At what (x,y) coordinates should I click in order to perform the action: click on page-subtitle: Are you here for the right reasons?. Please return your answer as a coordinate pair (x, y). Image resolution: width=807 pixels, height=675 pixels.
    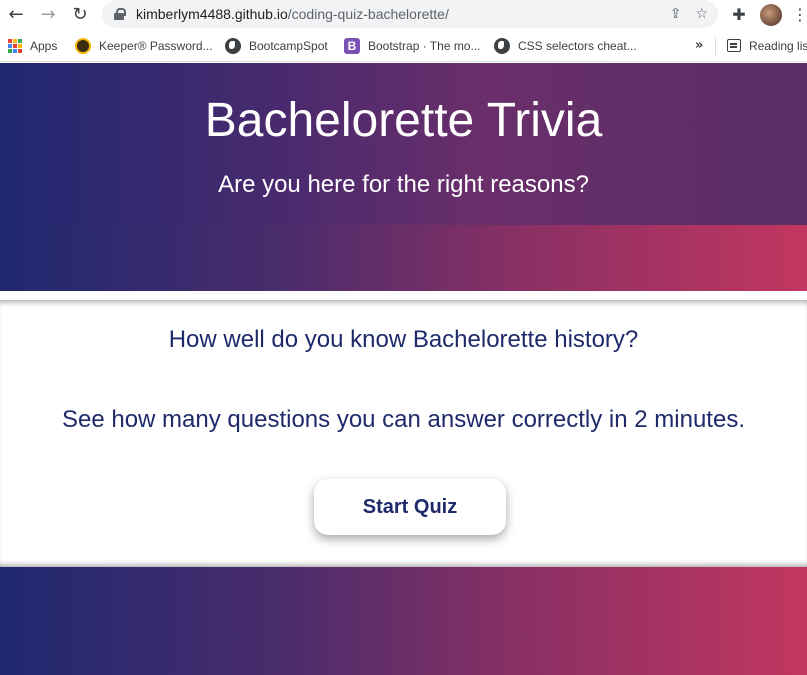
    Looking at the image, I should click on (403, 184).